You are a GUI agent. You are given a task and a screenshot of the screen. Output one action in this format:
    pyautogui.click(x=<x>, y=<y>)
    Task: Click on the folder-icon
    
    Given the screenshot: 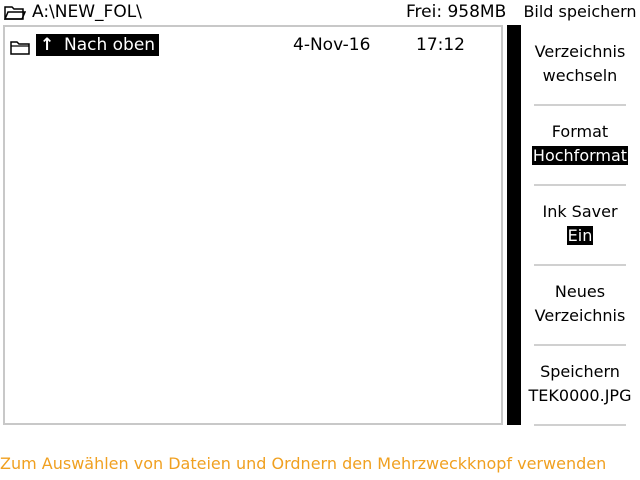 What is the action you would take?
    pyautogui.click(x=20, y=48)
    